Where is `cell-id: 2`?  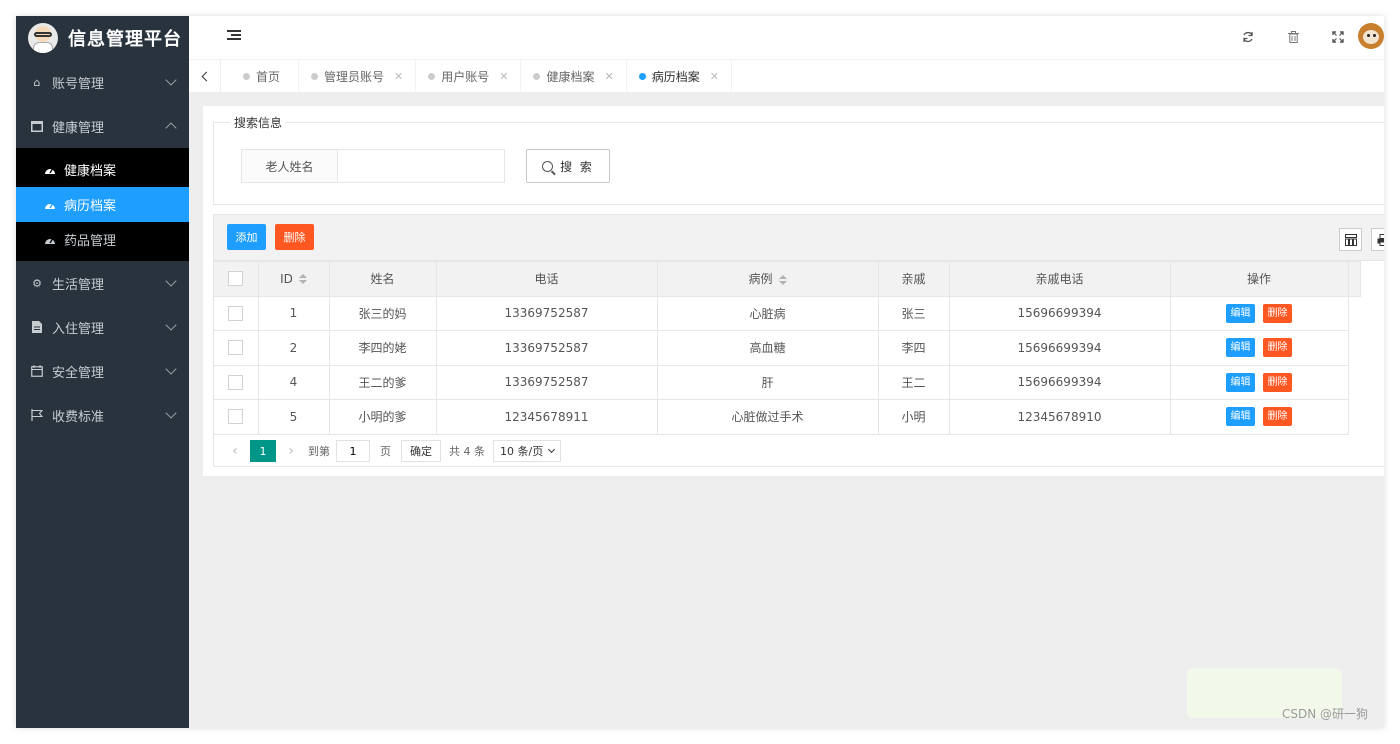 cell-id: 2 is located at coordinates (293, 348).